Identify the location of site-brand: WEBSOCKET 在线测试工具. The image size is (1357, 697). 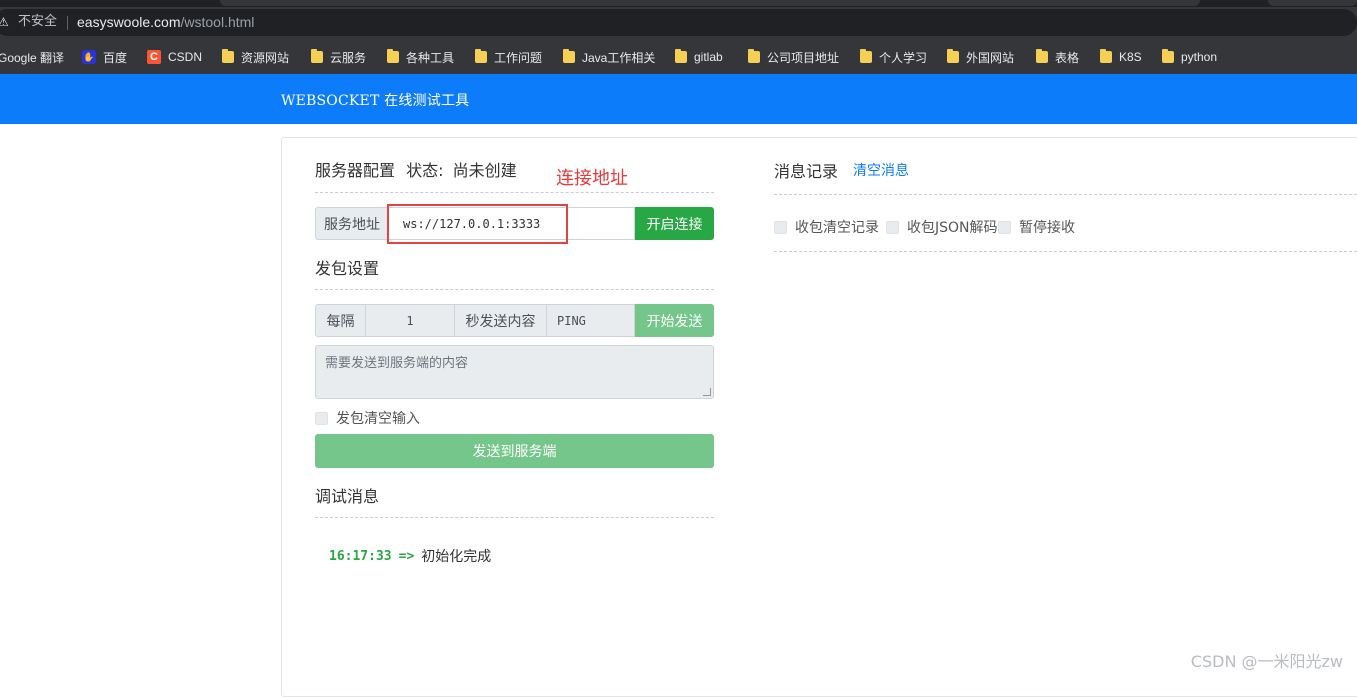
(375, 100).